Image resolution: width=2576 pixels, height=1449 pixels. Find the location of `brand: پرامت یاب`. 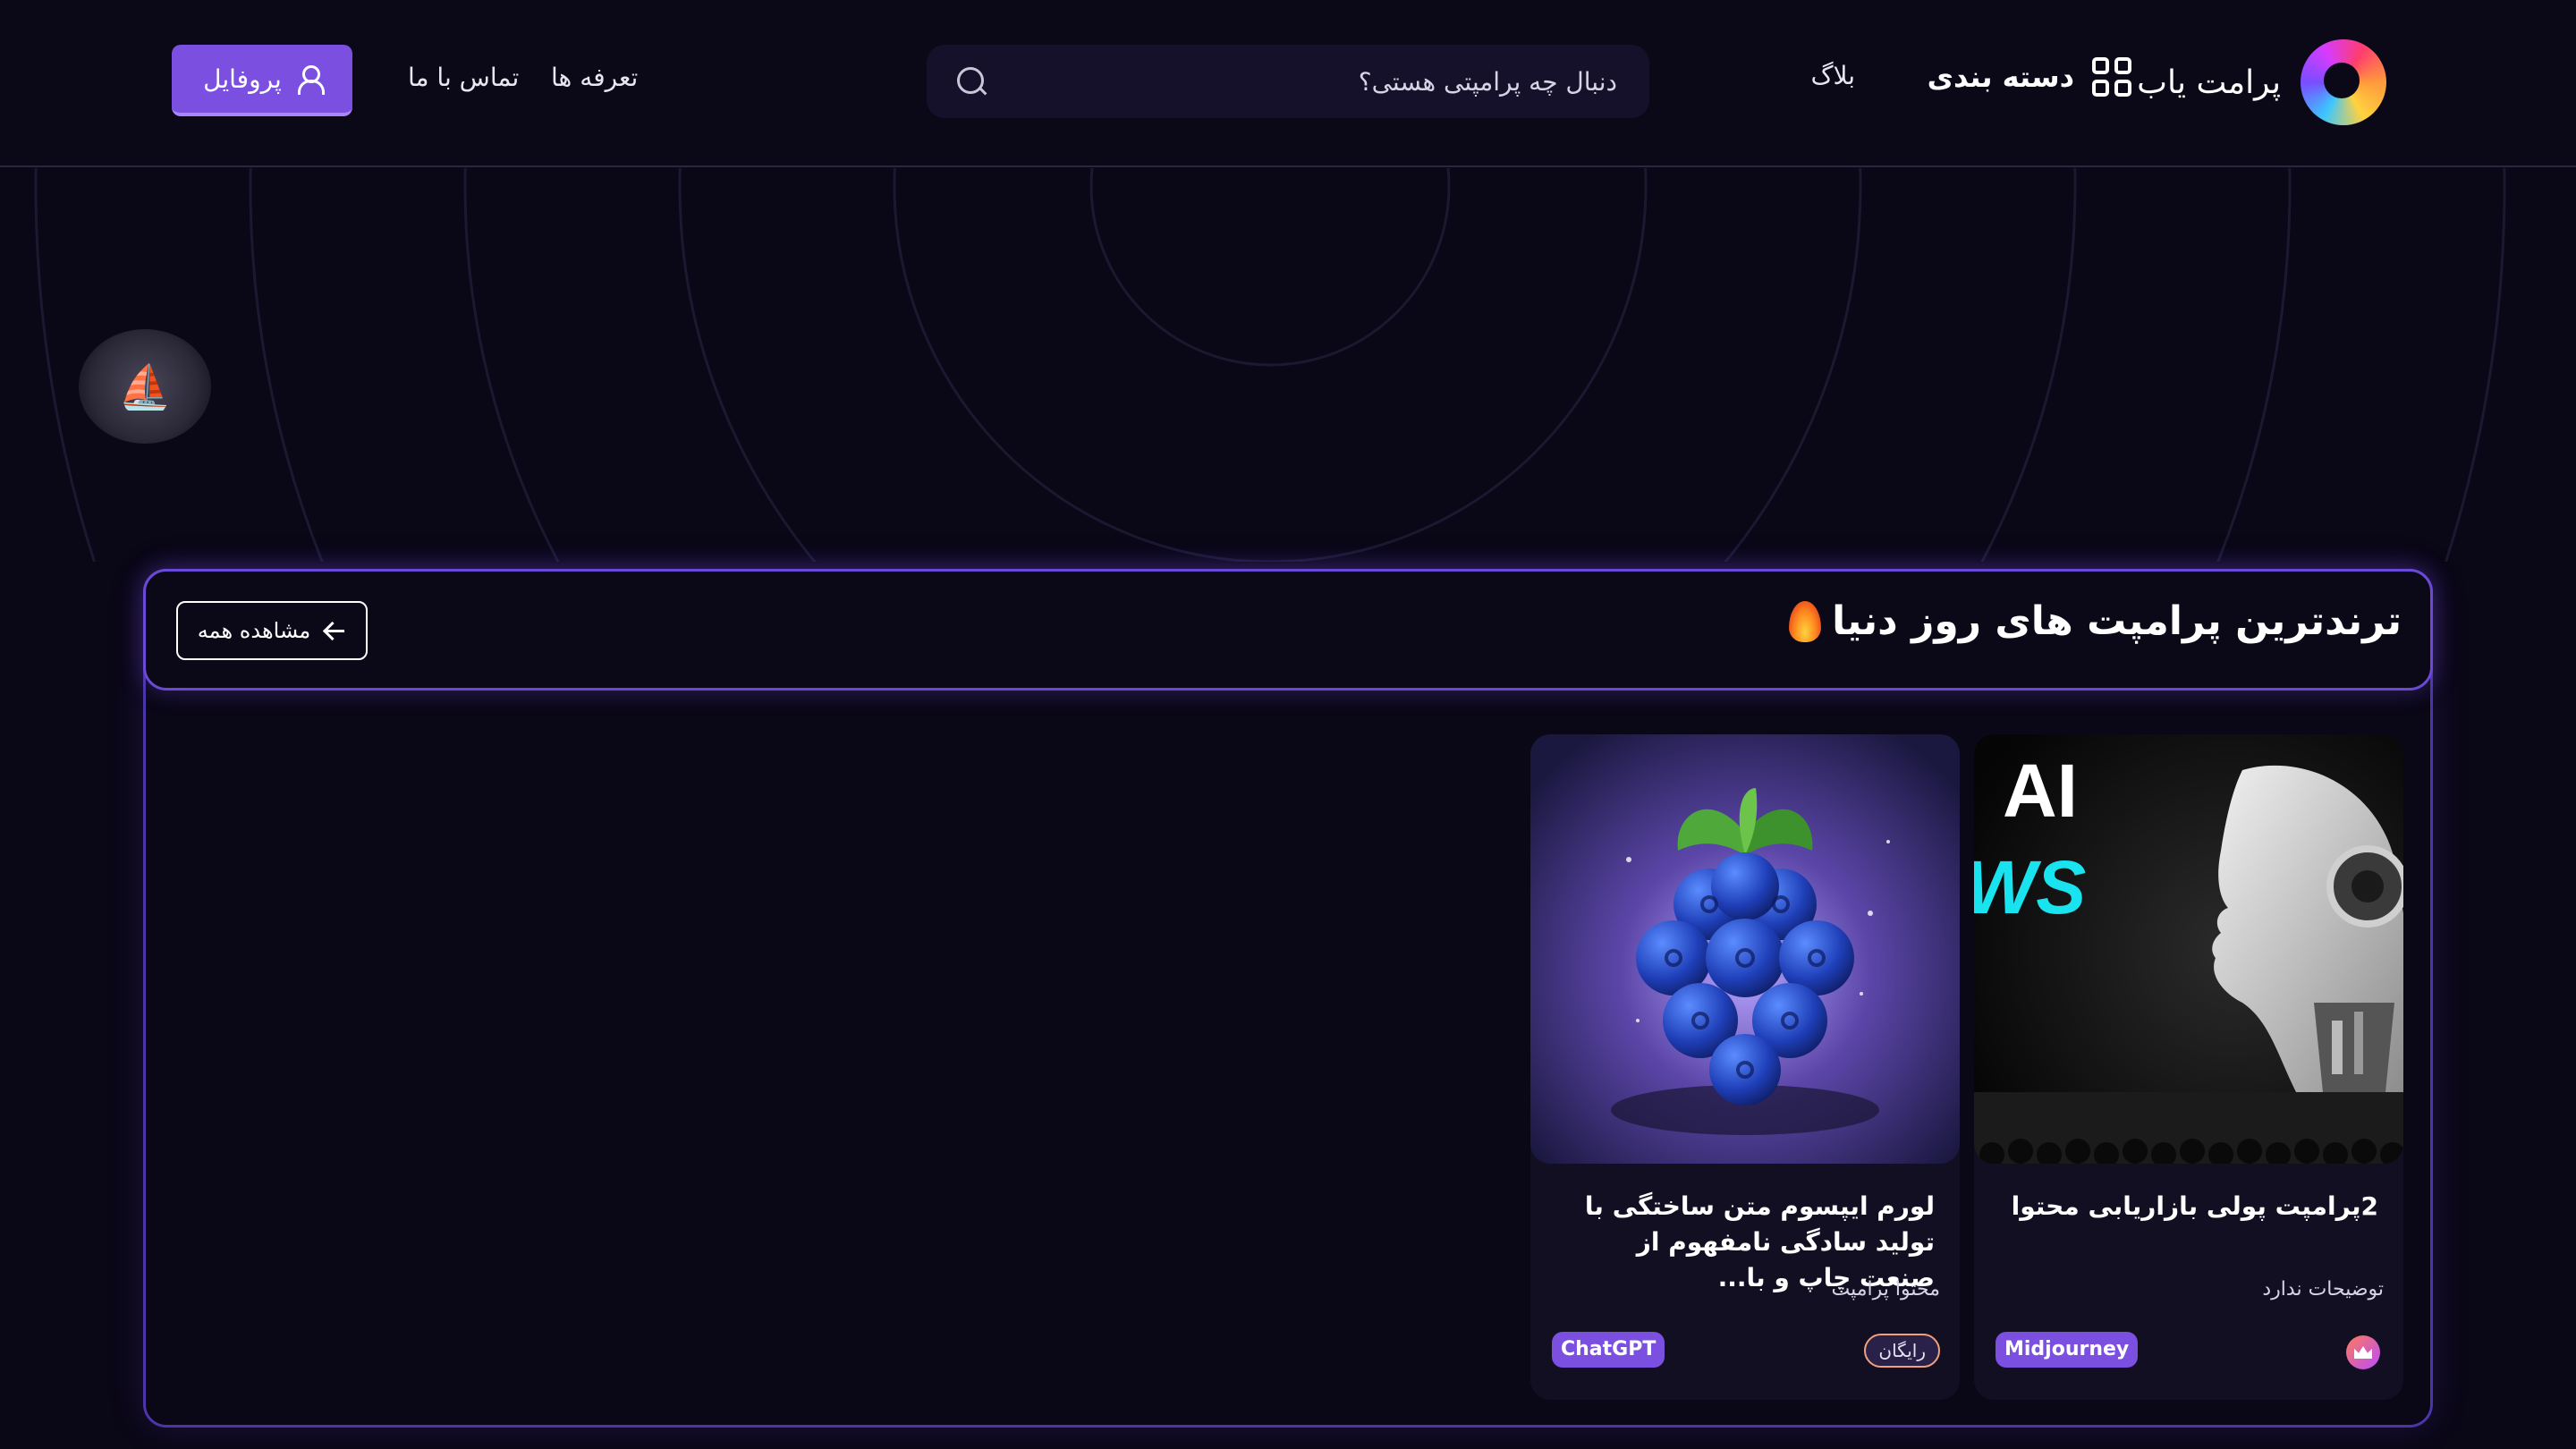

brand: پرامت یاب is located at coordinates (2261, 82).